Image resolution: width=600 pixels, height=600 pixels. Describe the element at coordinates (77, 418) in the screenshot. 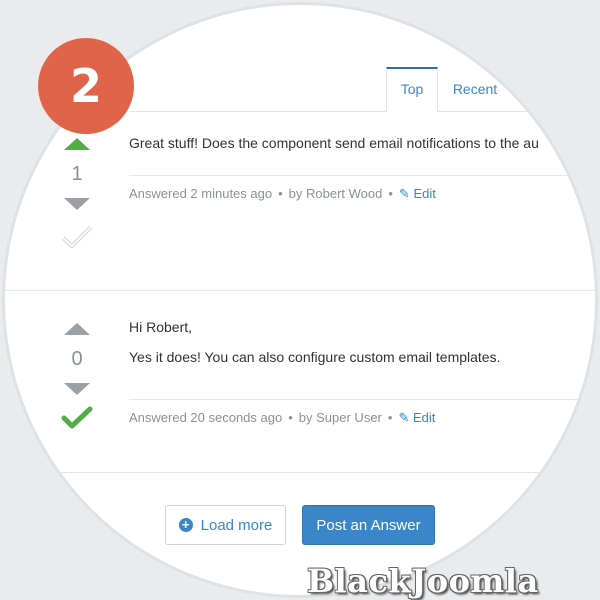

I see `accepted-check-icon` at that location.